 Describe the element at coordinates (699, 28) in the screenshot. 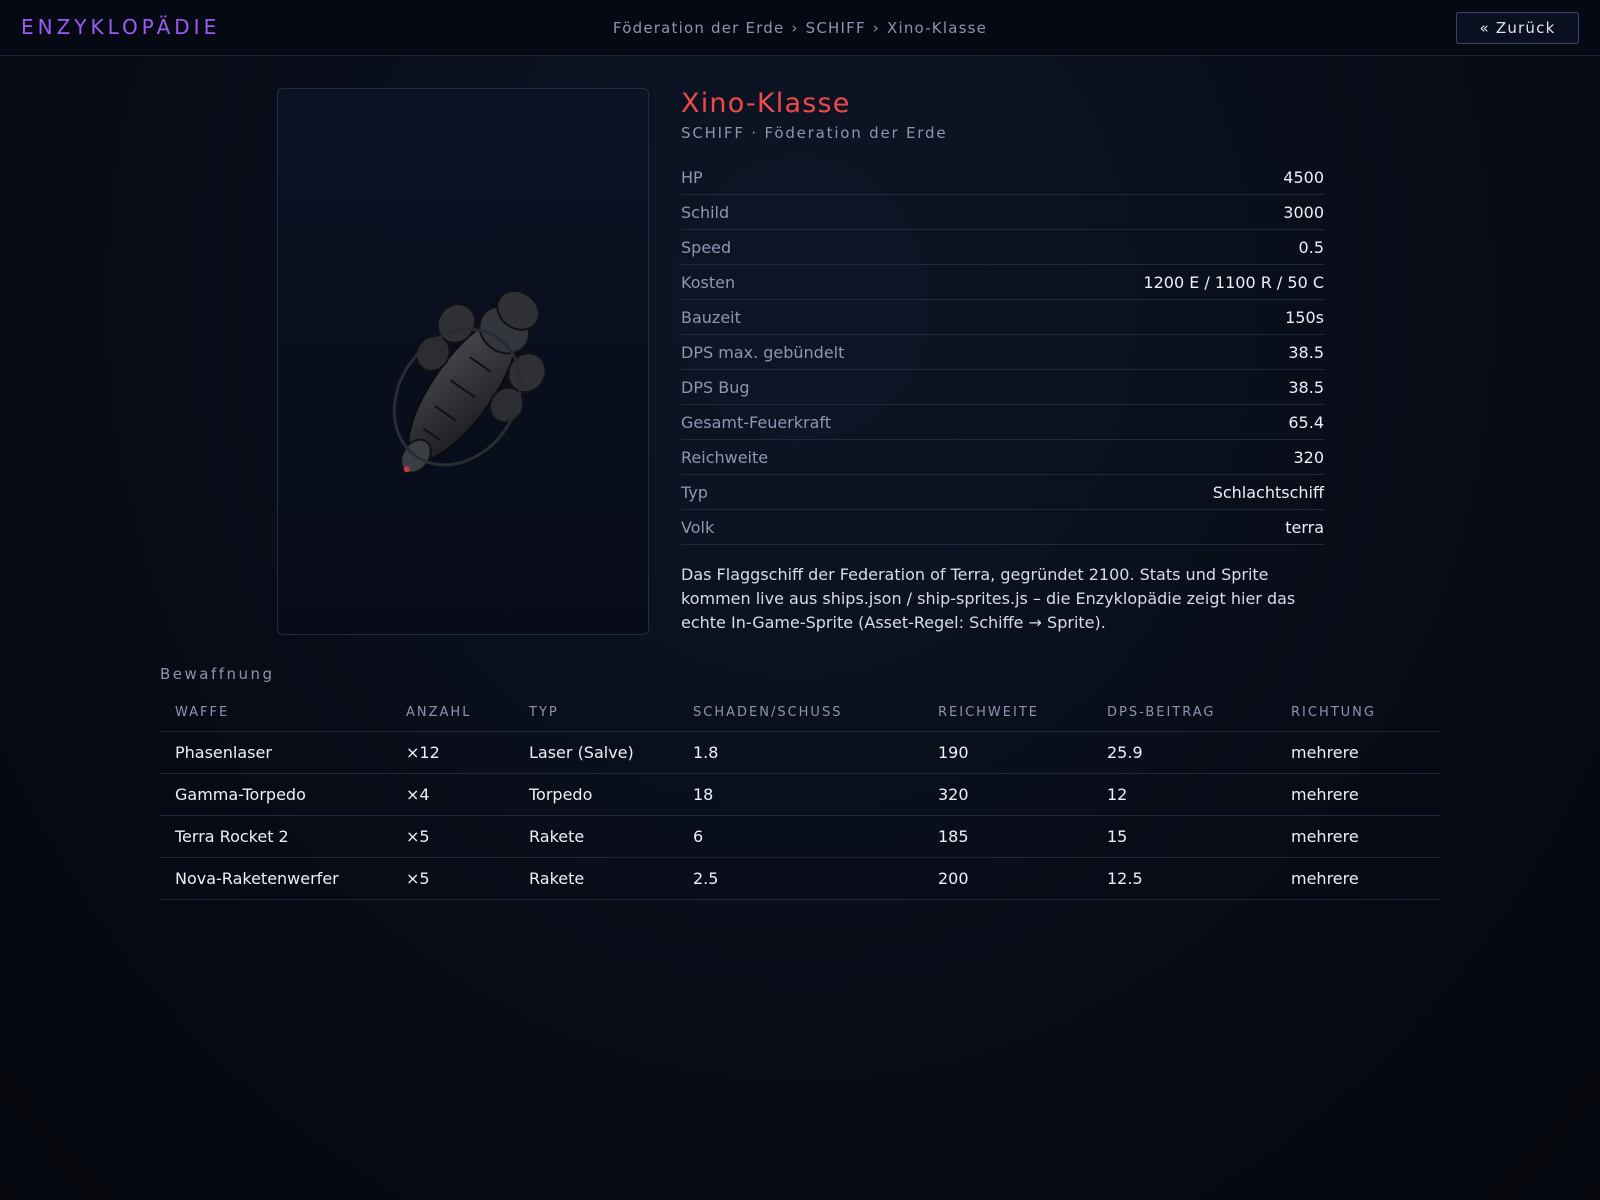

I see `breadcrumb-faction: Föderation der Erde` at that location.